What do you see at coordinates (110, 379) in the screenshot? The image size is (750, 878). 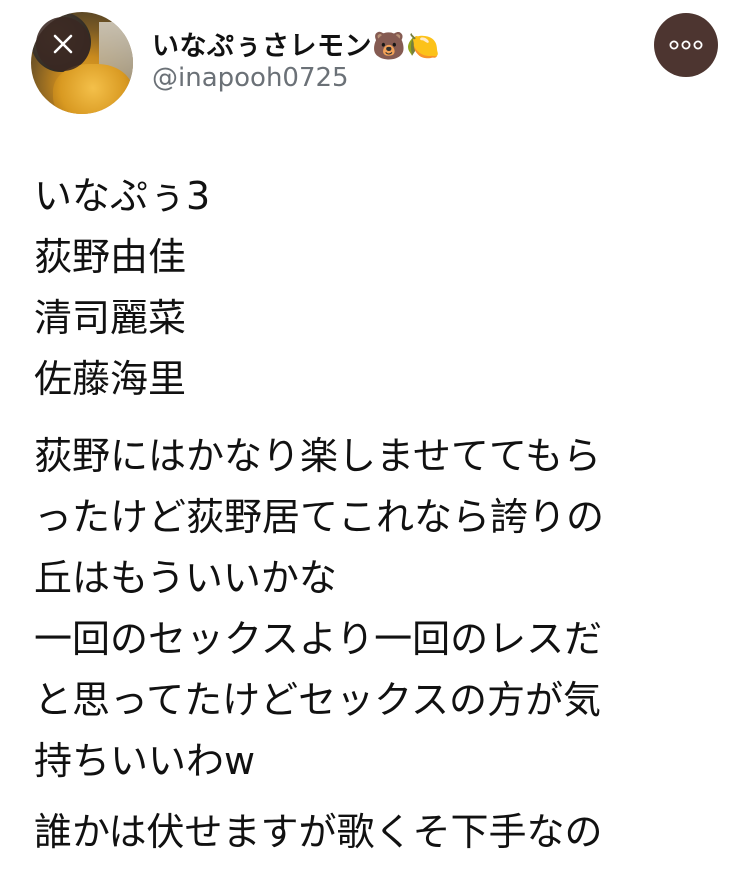 I see `tweet-line: 佐藤海里` at bounding box center [110, 379].